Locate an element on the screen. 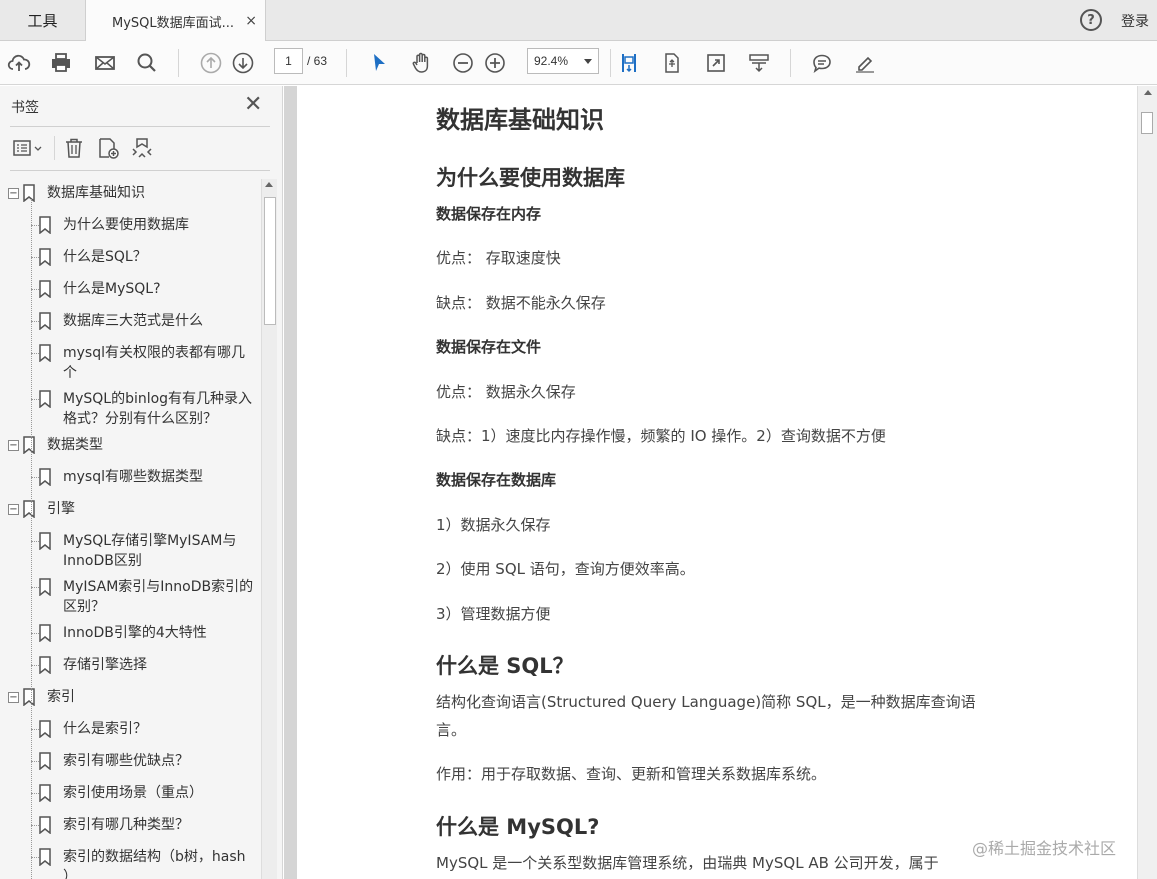  paragraph: 优点： 存取速度快 is located at coordinates (498, 258).